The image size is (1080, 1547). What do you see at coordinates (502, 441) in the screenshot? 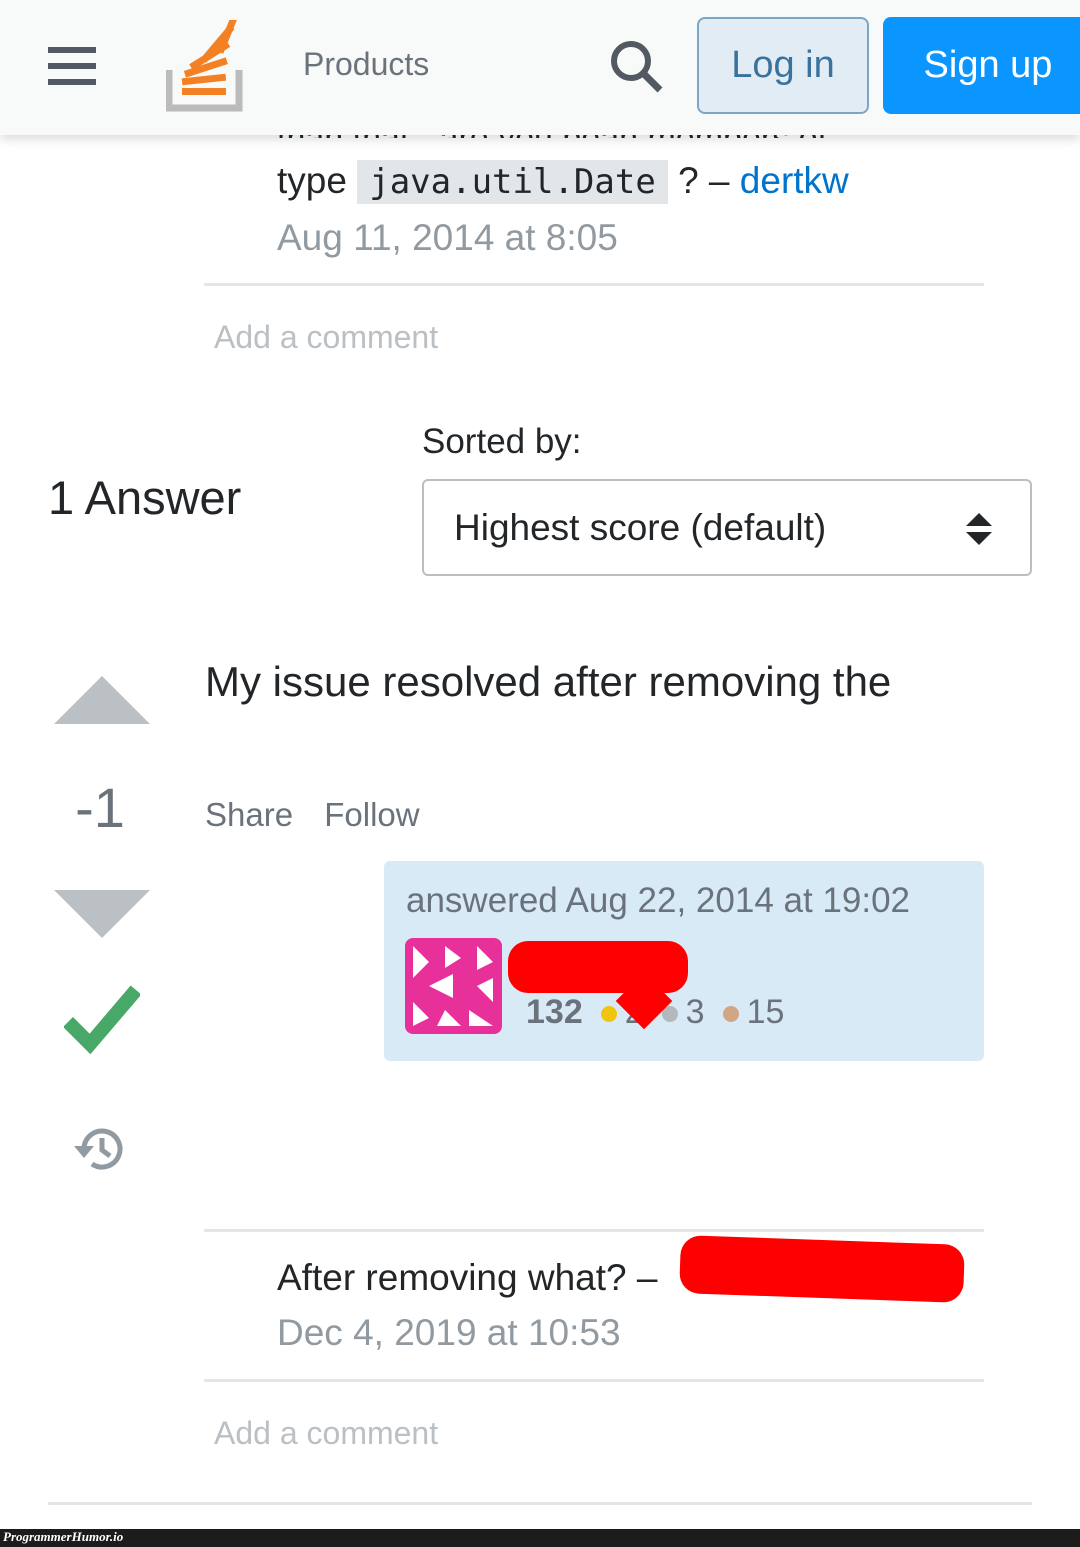
I see `sort-label: Sorted by:` at bounding box center [502, 441].